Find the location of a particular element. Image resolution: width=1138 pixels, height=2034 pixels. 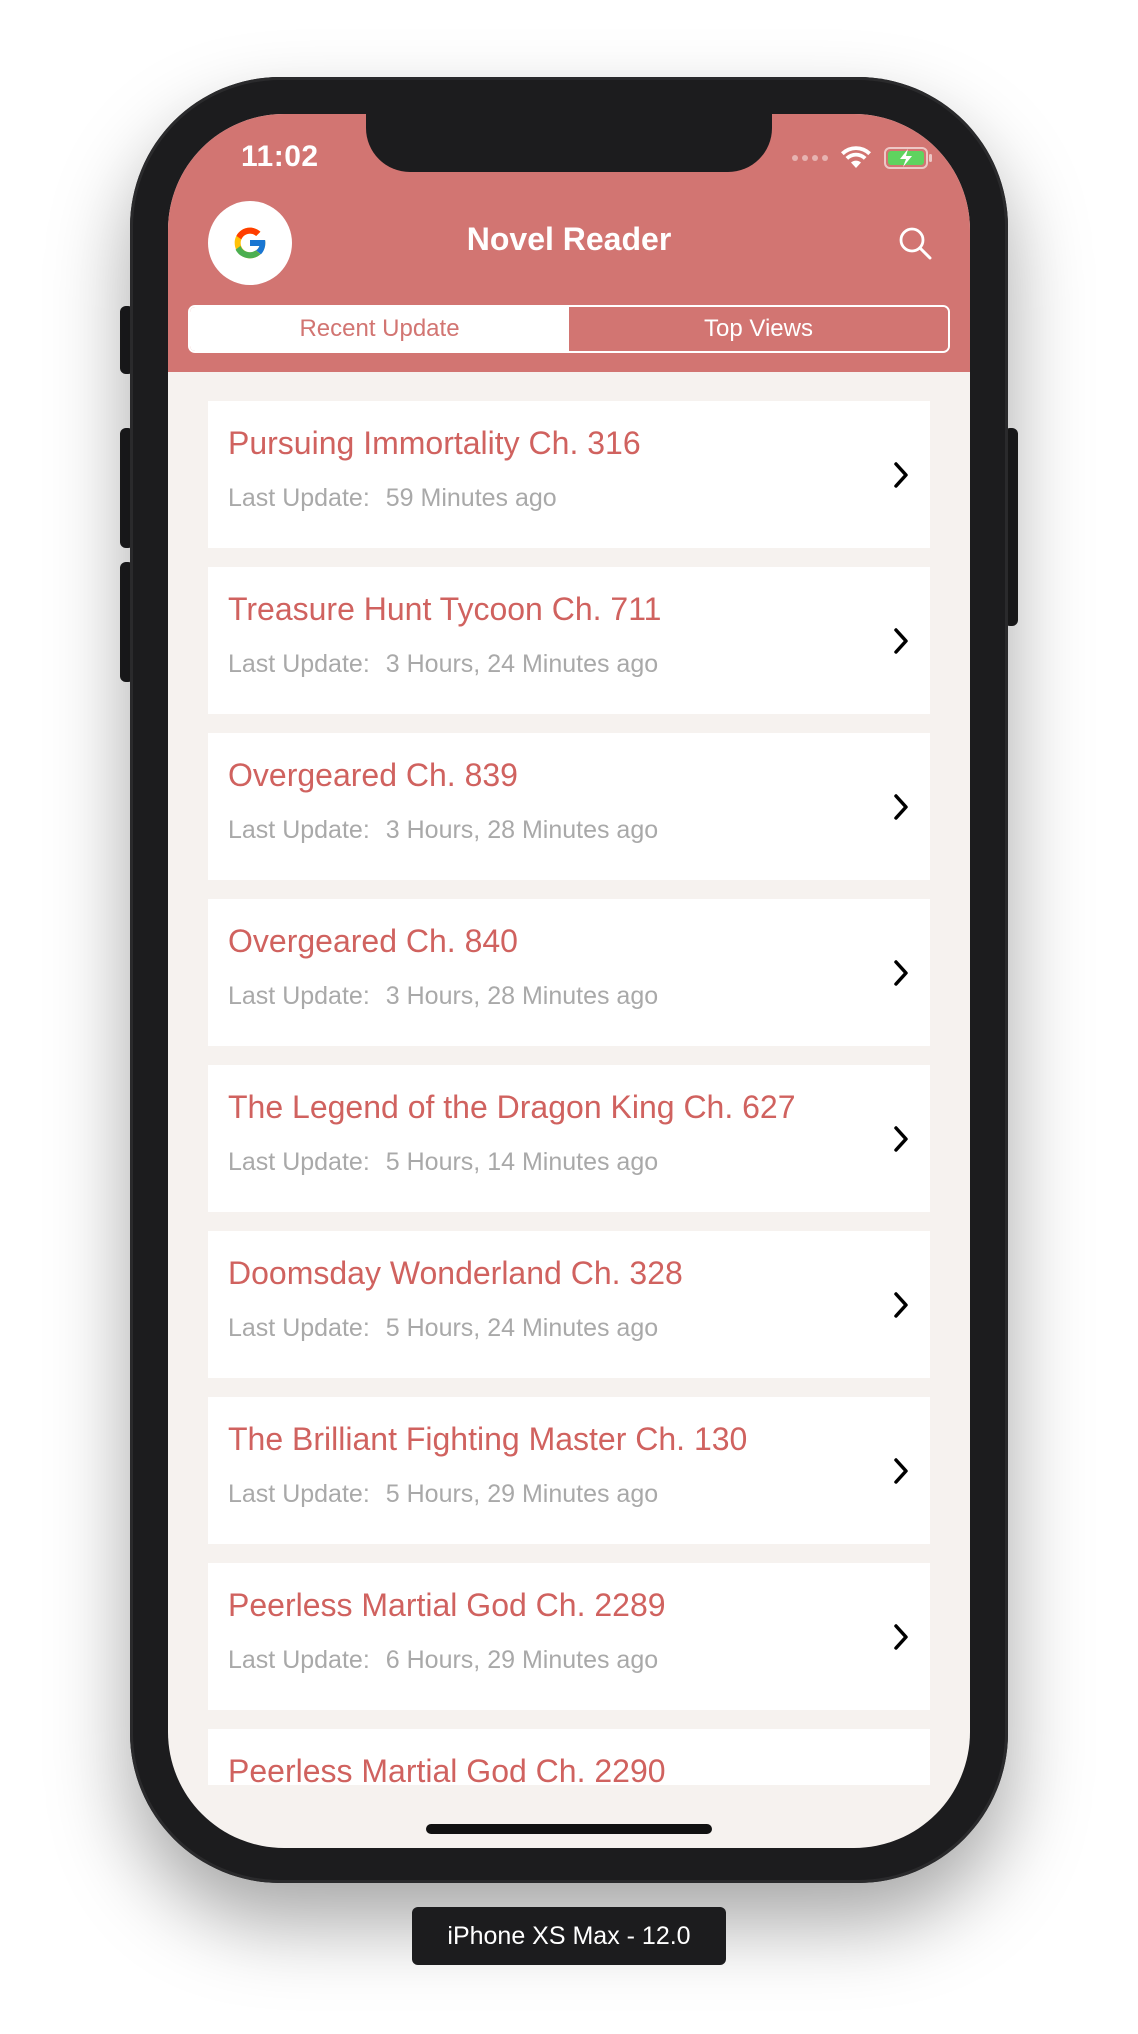

last-update-time: 5 Hours, 29 Minutes ago is located at coordinates (522, 1494).